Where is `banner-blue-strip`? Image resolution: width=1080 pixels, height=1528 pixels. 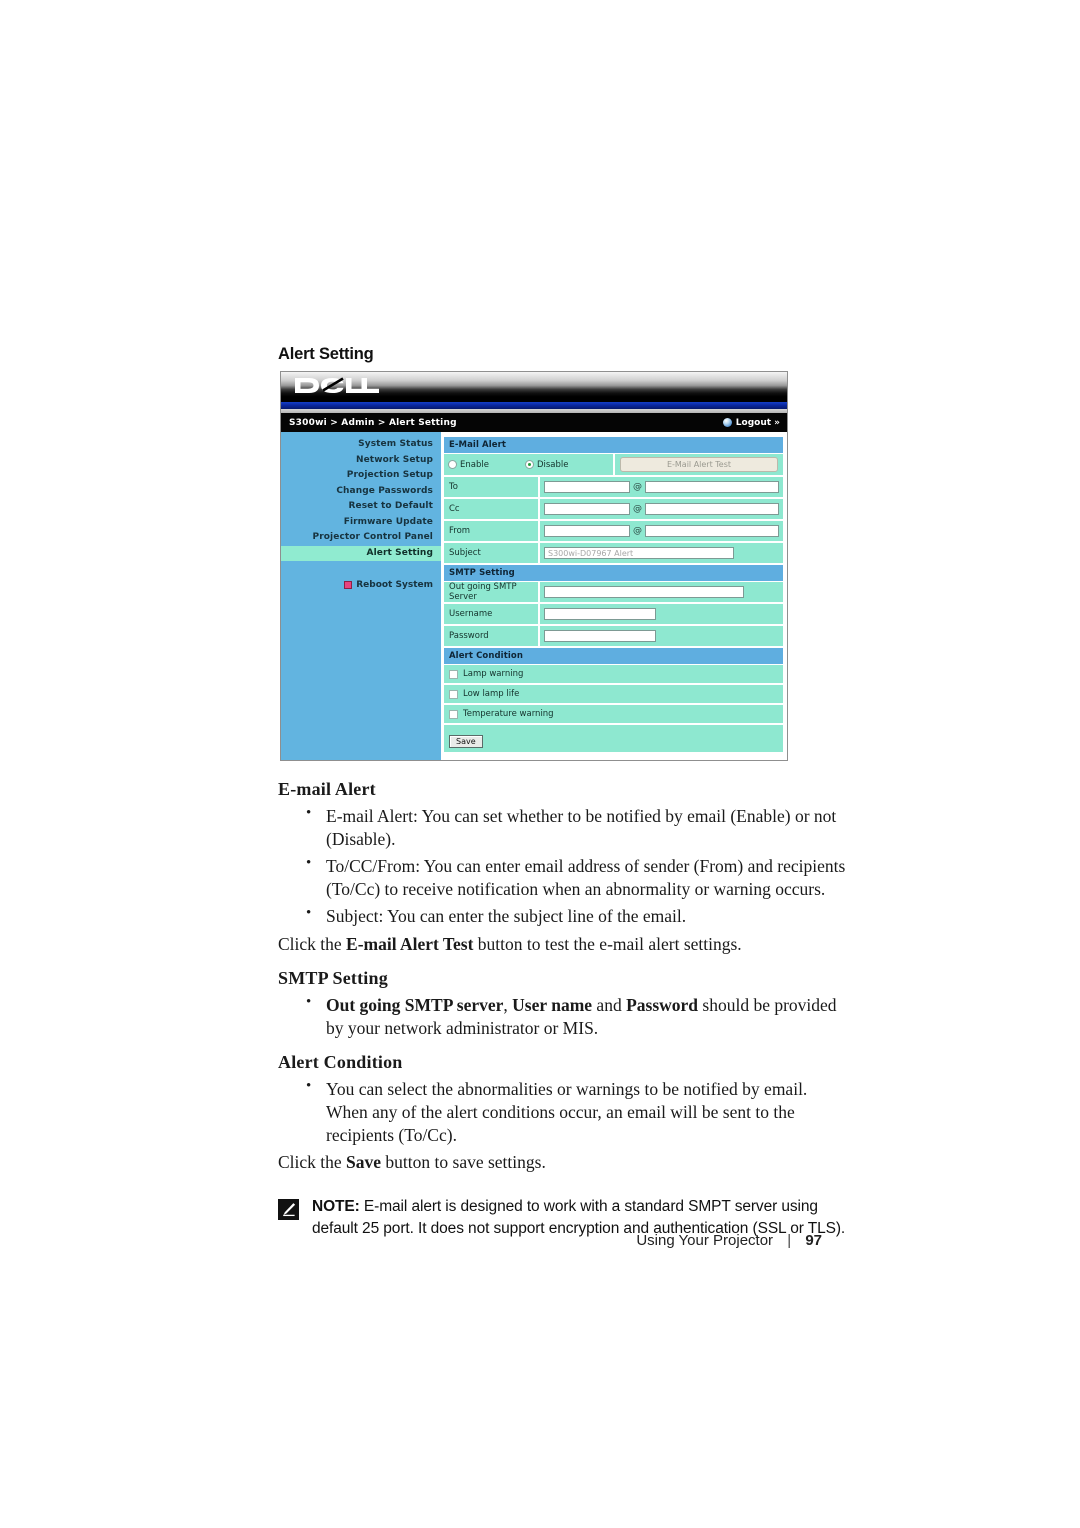
banner-blue-strip is located at coordinates (534, 405).